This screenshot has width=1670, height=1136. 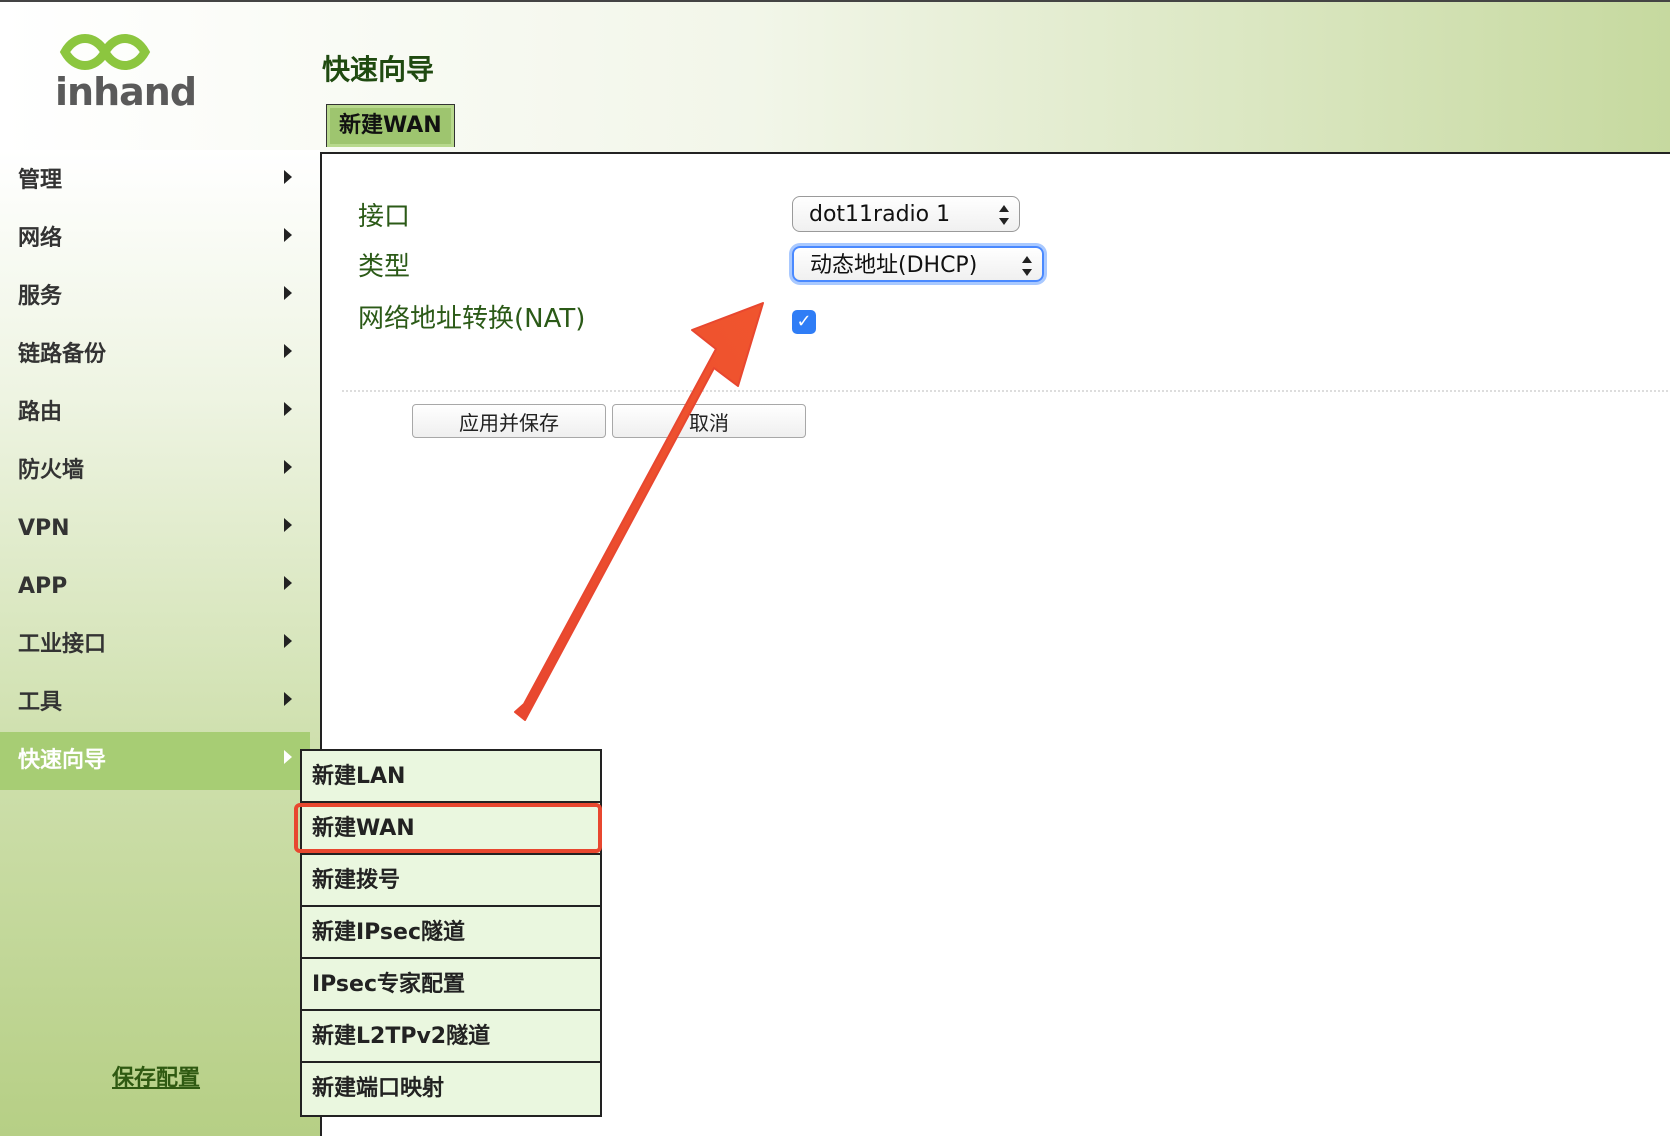 I want to click on sidebar-item-tools: 工具, so click(x=155, y=703).